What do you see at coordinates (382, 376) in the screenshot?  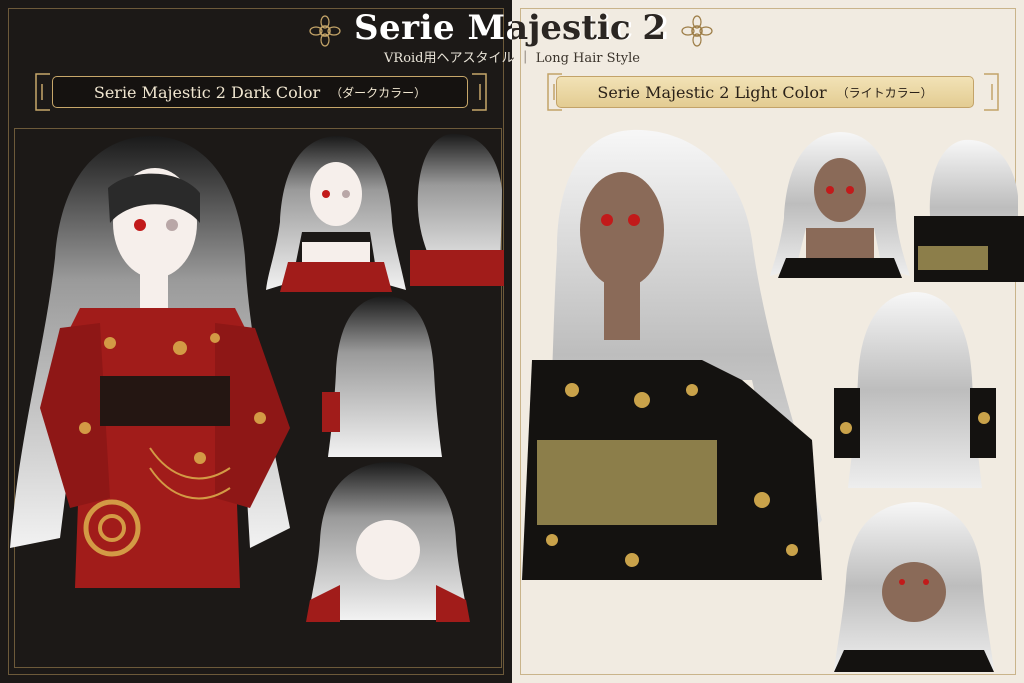 I see `dark-back-view` at bounding box center [382, 376].